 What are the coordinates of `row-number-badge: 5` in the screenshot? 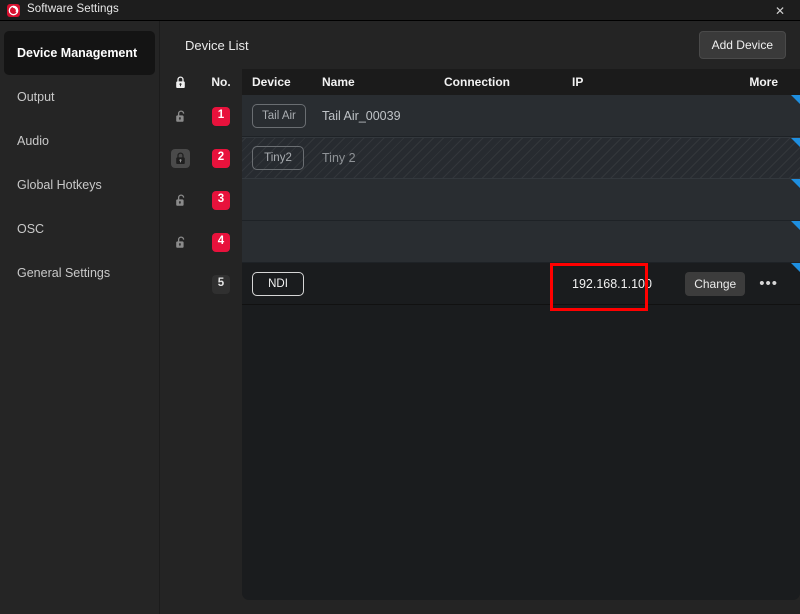 It's located at (221, 284).